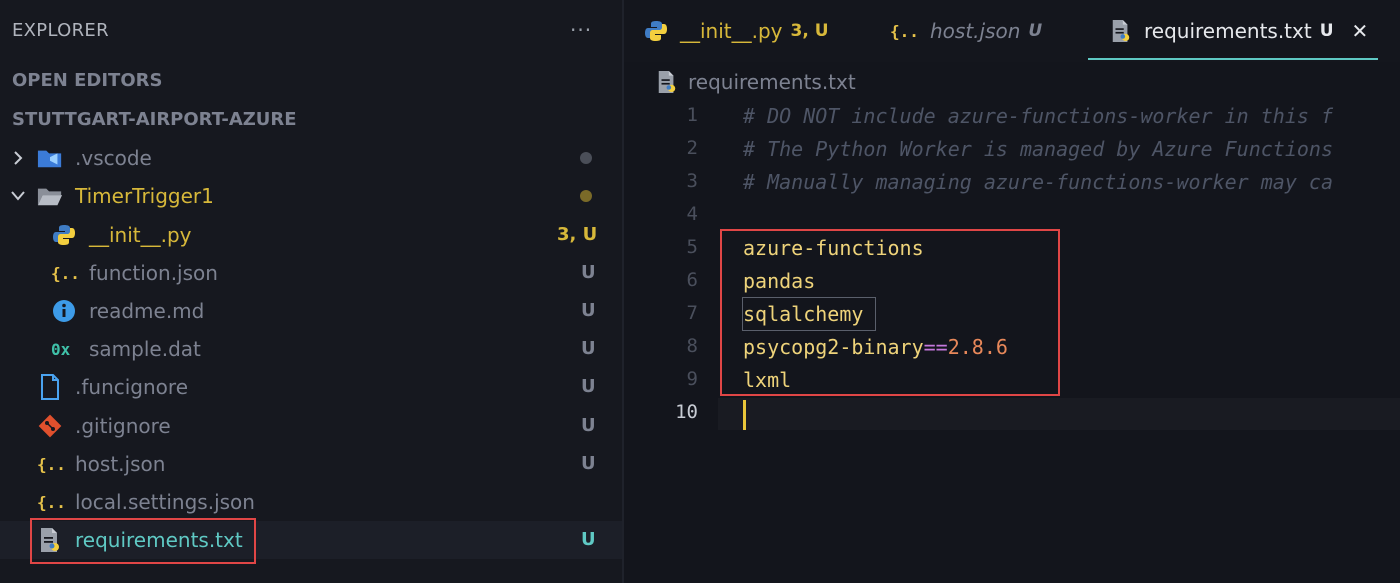 The image size is (1400, 583). What do you see at coordinates (692, 115) in the screenshot?
I see `line-number: 1` at bounding box center [692, 115].